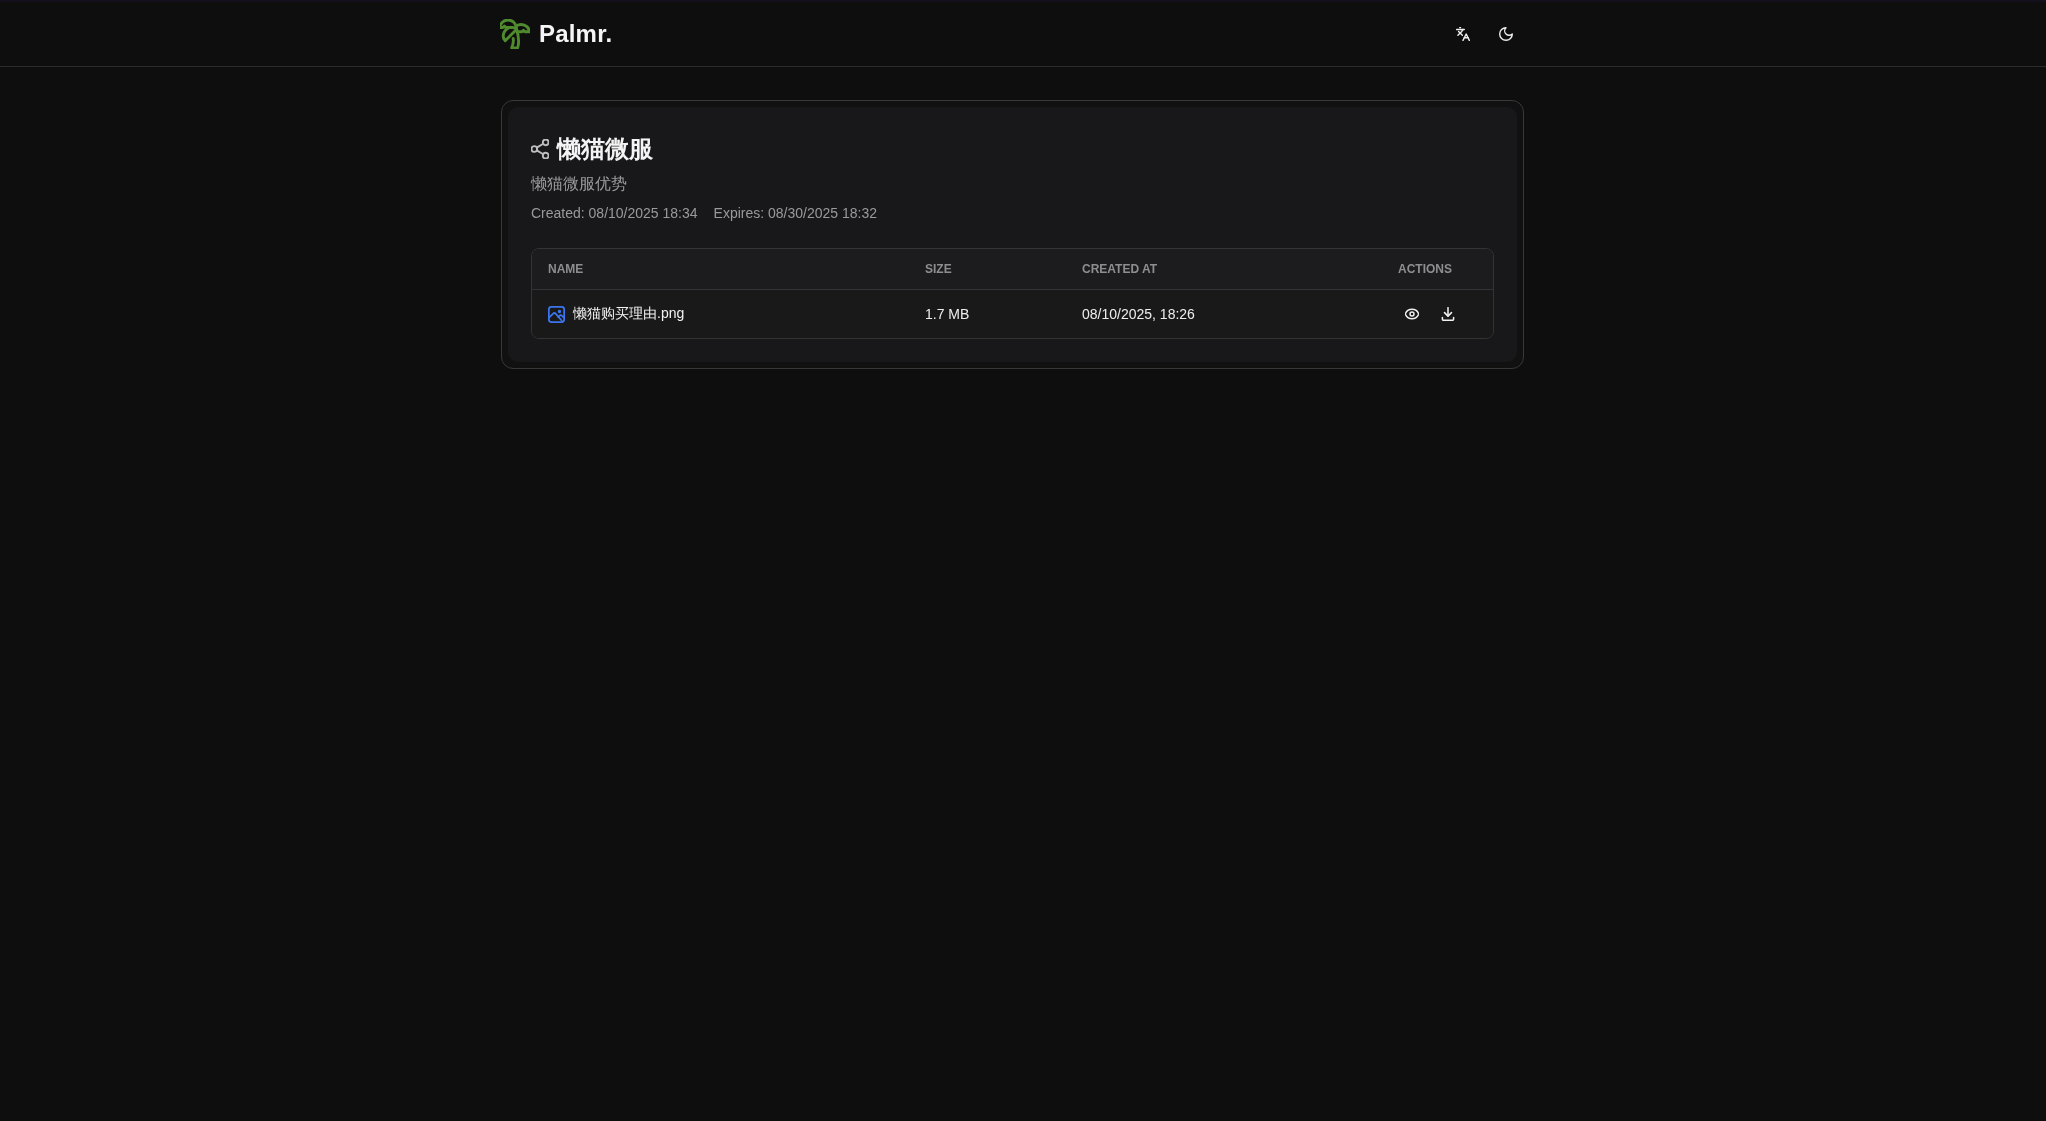  I want to click on file-name: 懒猫购买理由.png, so click(629, 314).